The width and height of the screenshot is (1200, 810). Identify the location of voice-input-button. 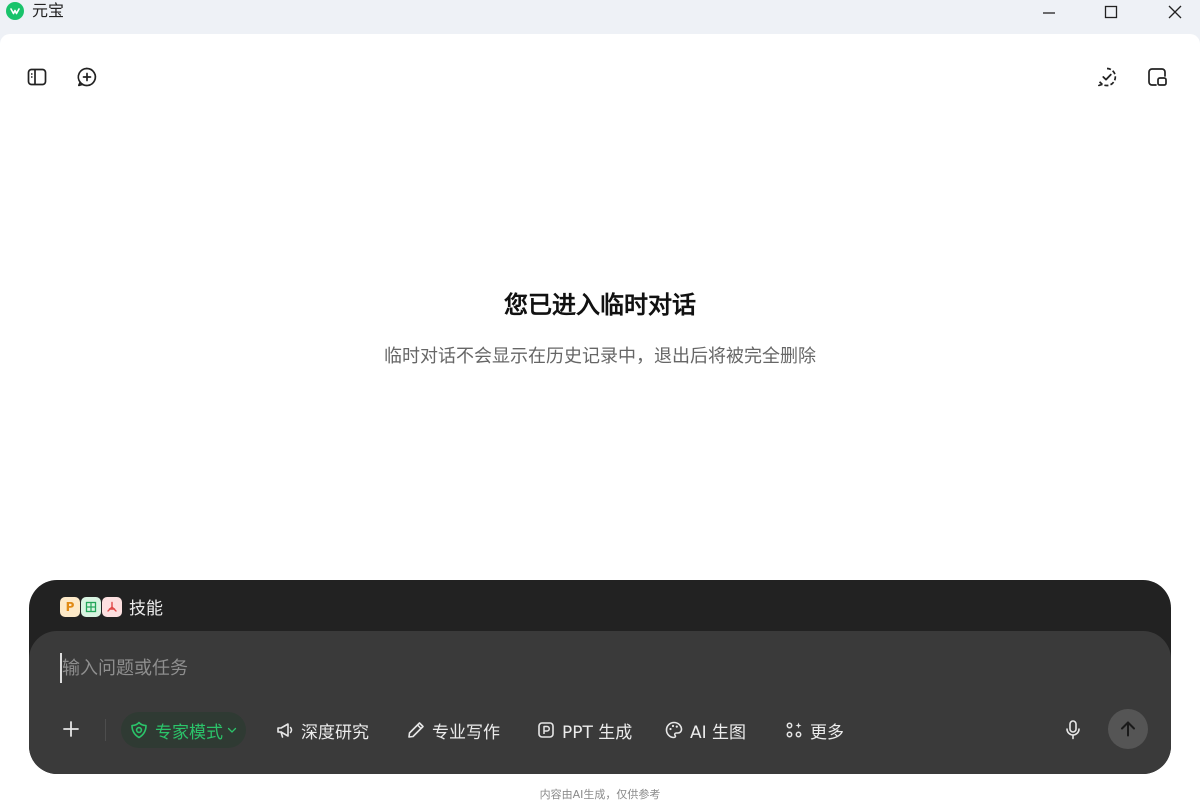
(1073, 730).